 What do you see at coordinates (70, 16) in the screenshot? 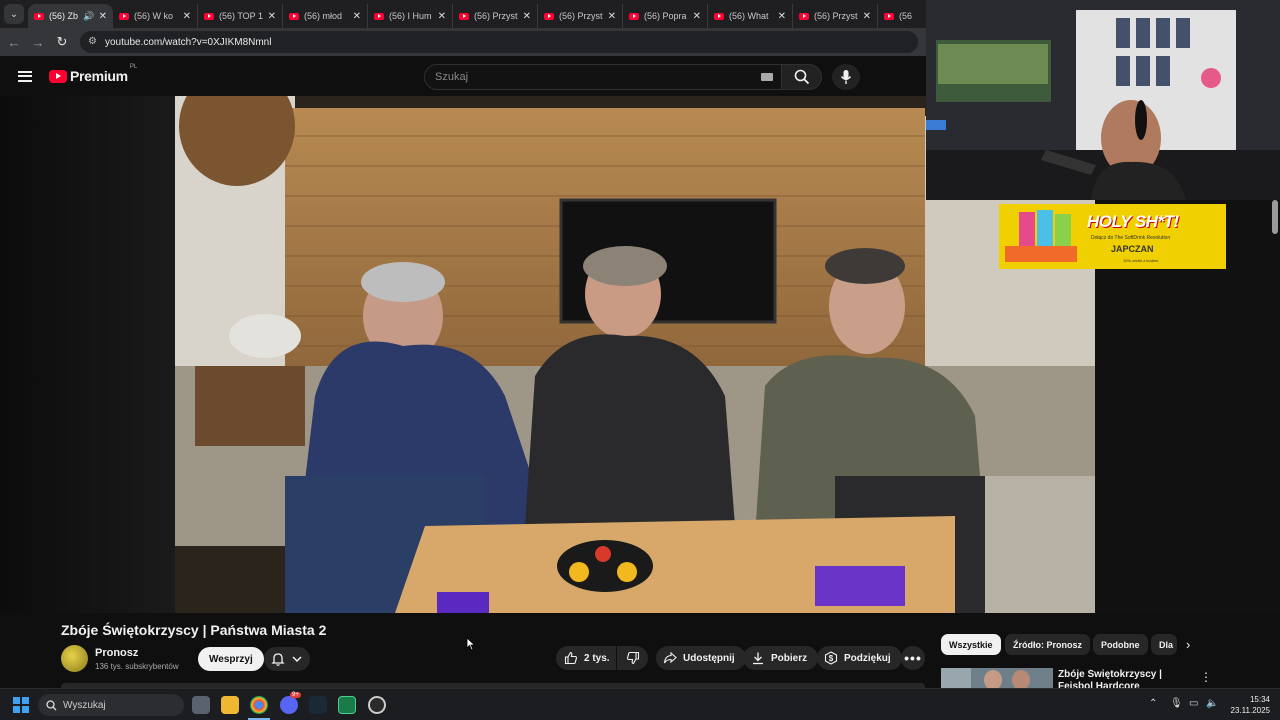
I see `browser-tab: (56) Zb 🔊 ✕` at bounding box center [70, 16].